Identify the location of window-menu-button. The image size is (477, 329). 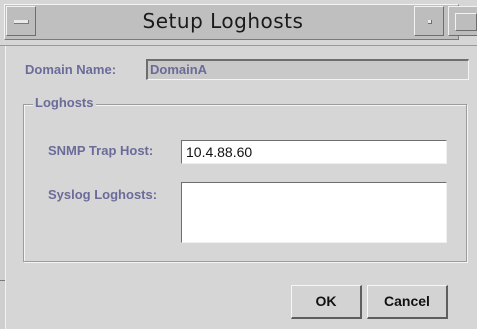
(21, 21).